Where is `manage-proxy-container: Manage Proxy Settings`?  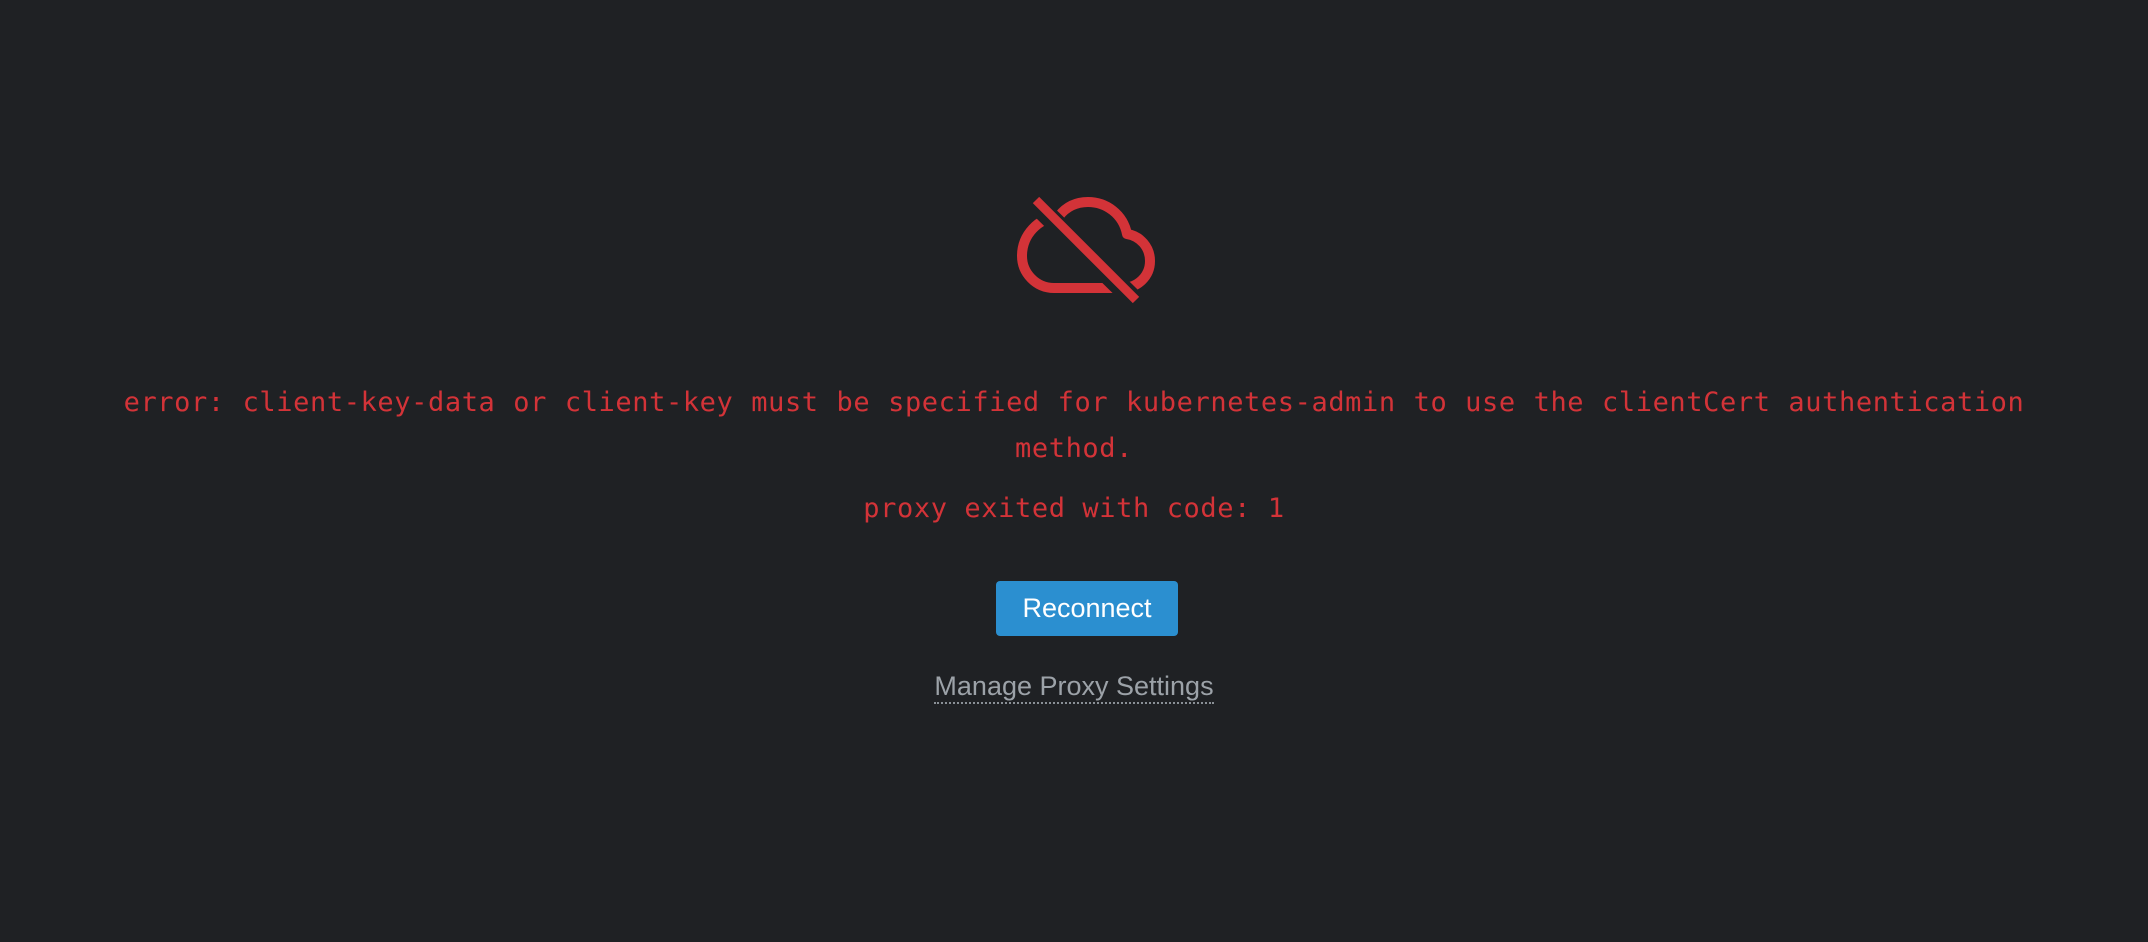 manage-proxy-container: Manage Proxy Settings is located at coordinates (1074, 686).